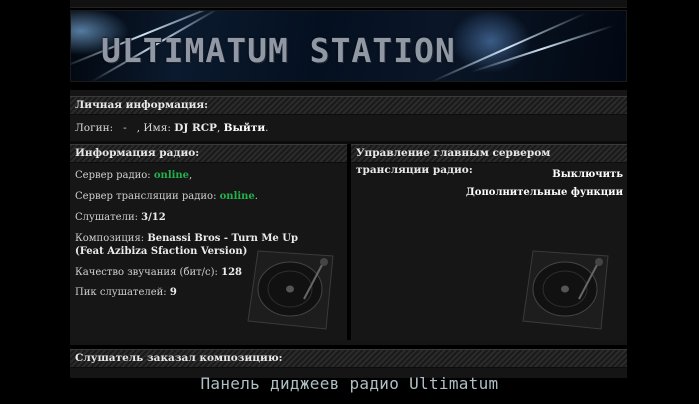  Describe the element at coordinates (208, 153) in the screenshot. I see `radio-info-header: Информация радио:` at that location.